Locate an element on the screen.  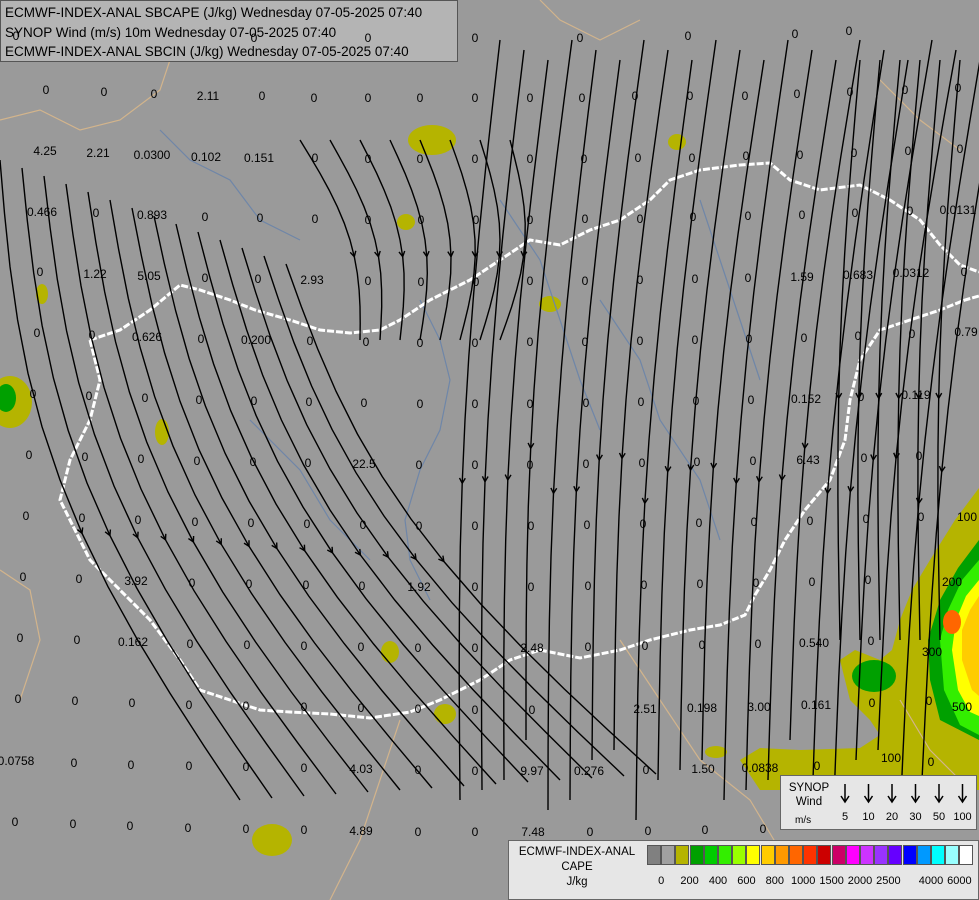
synop-wind-arrow is located at coordinates (892, 794).